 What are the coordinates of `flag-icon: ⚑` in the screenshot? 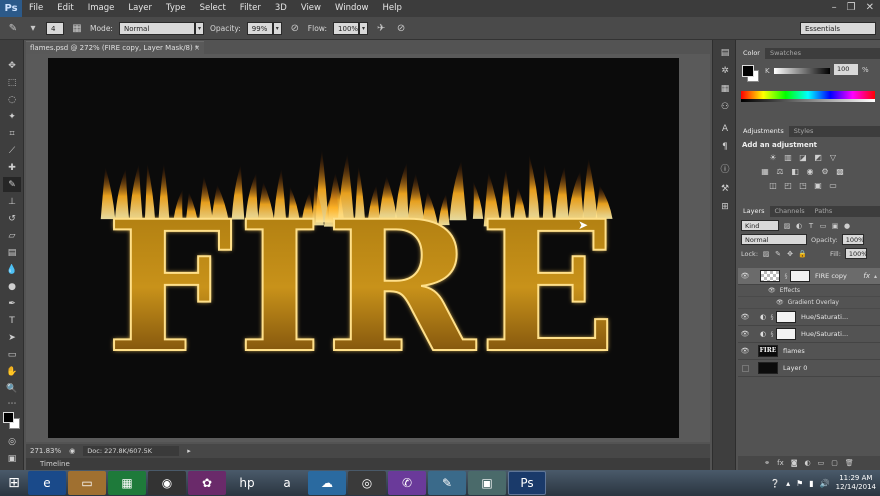 It's located at (799, 483).